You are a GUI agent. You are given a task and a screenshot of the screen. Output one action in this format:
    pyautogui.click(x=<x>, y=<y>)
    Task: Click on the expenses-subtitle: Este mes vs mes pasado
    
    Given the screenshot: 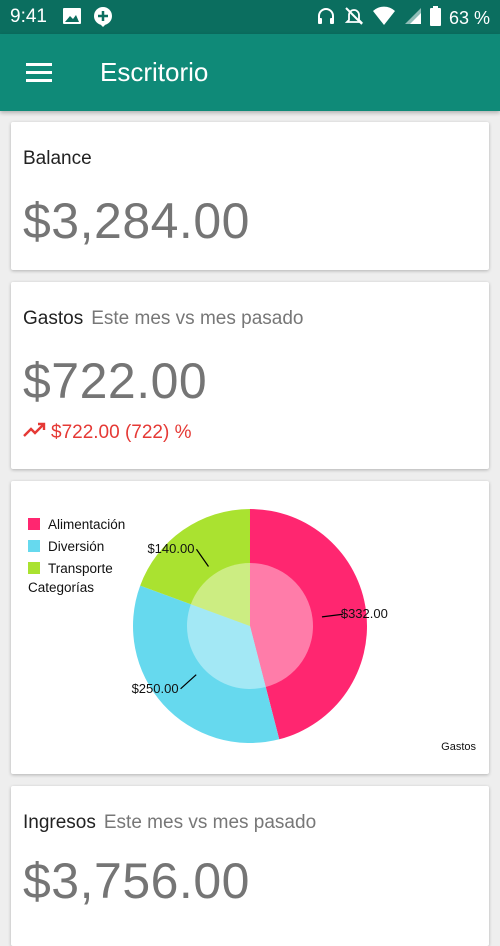 What is the action you would take?
    pyautogui.click(x=197, y=318)
    